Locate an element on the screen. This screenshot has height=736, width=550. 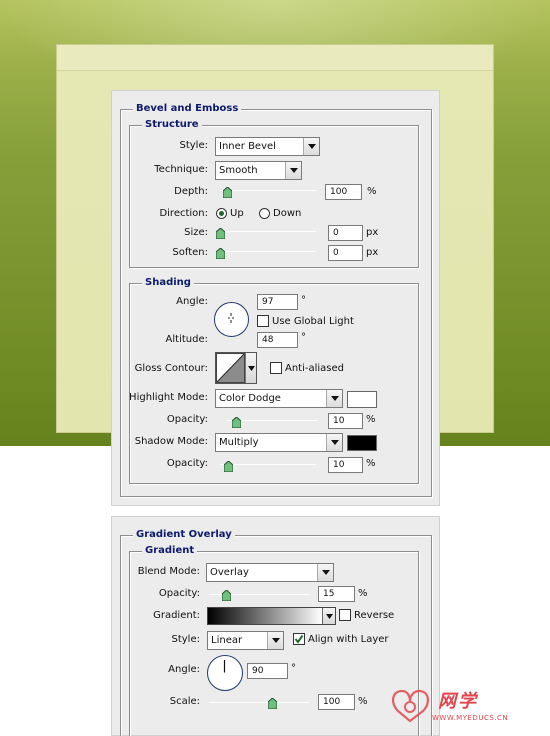
scale-slider-thumb is located at coordinates (272, 703).